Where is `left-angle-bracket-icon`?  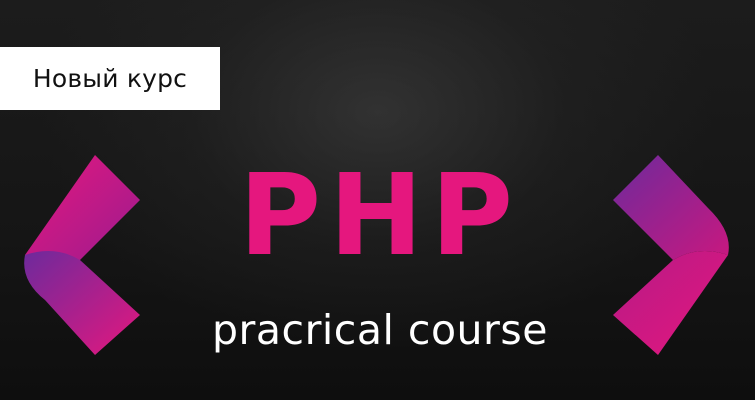 left-angle-bracket-icon is located at coordinates (82, 255).